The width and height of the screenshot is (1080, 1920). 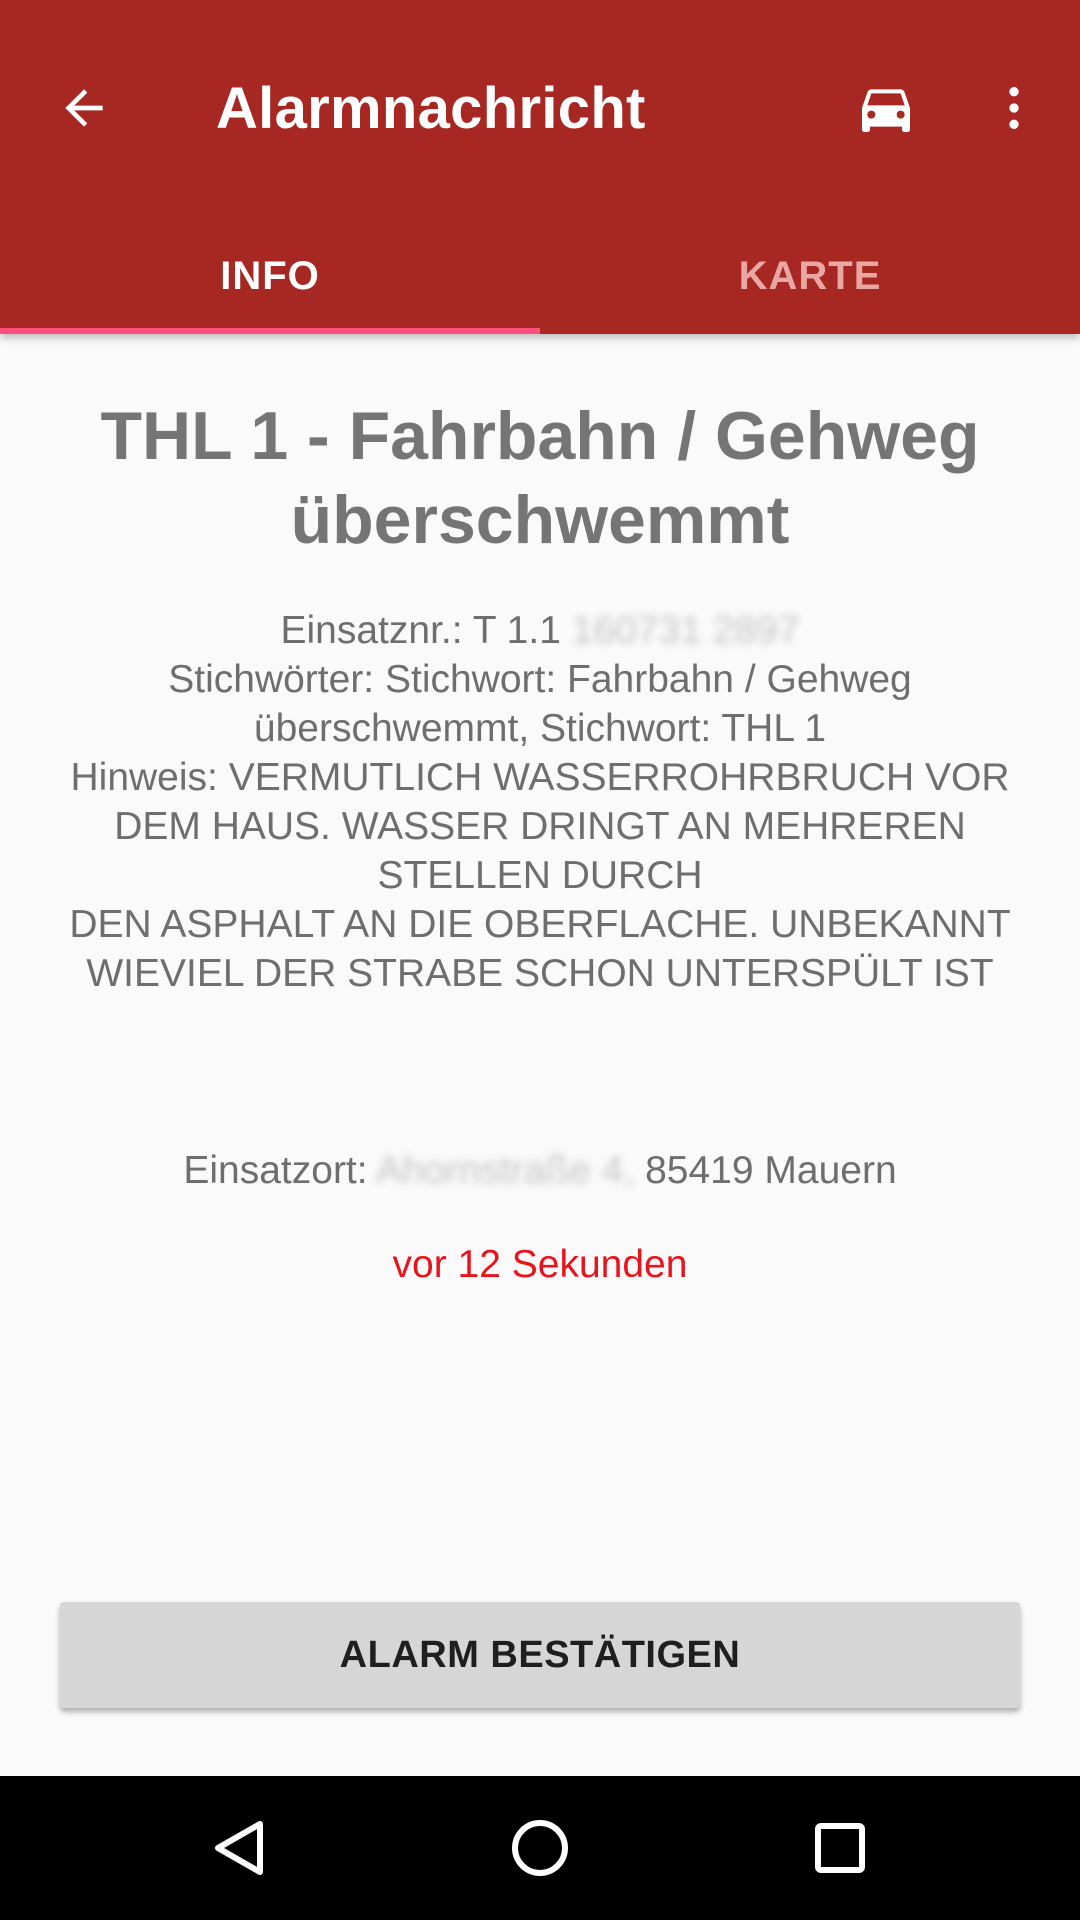 I want to click on vehicle-button, so click(x=886, y=108).